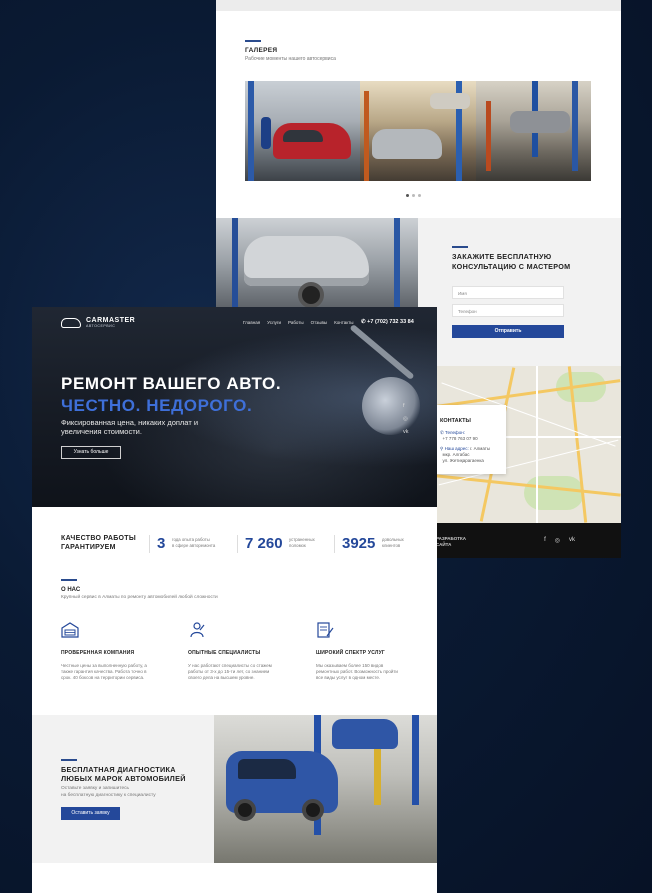  Describe the element at coordinates (451, 538) in the screenshot. I see `credit-line: РАЗРАБОТКА` at that location.